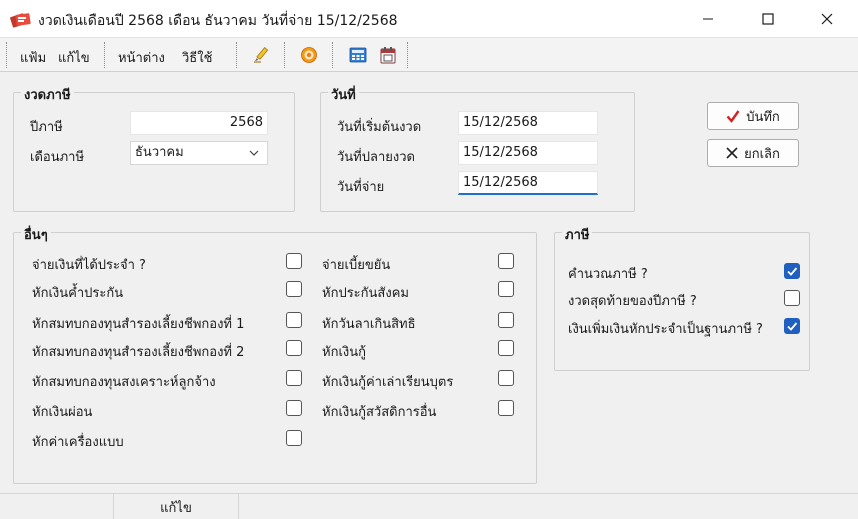 The height and width of the screenshot is (519, 858). Describe the element at coordinates (608, 274) in the screenshot. I see `tax-option-label: คำนวณภาษี ?` at that location.